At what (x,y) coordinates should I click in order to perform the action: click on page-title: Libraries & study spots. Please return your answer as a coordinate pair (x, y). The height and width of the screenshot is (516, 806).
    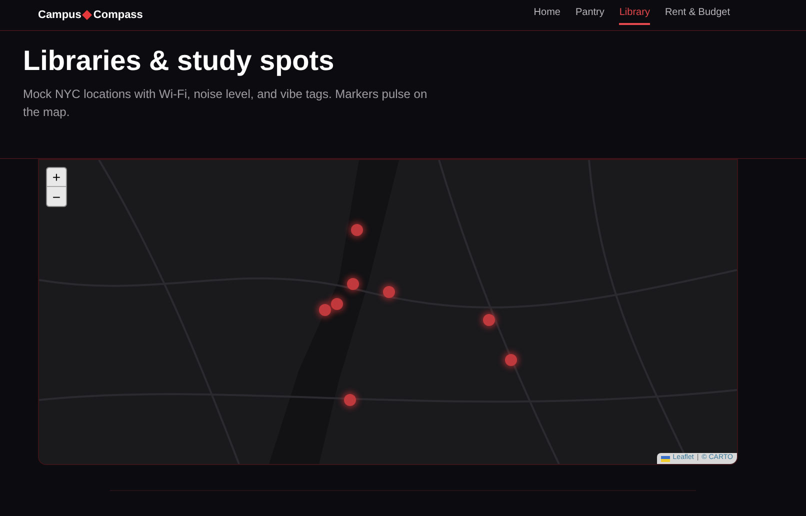
    Looking at the image, I should click on (178, 61).